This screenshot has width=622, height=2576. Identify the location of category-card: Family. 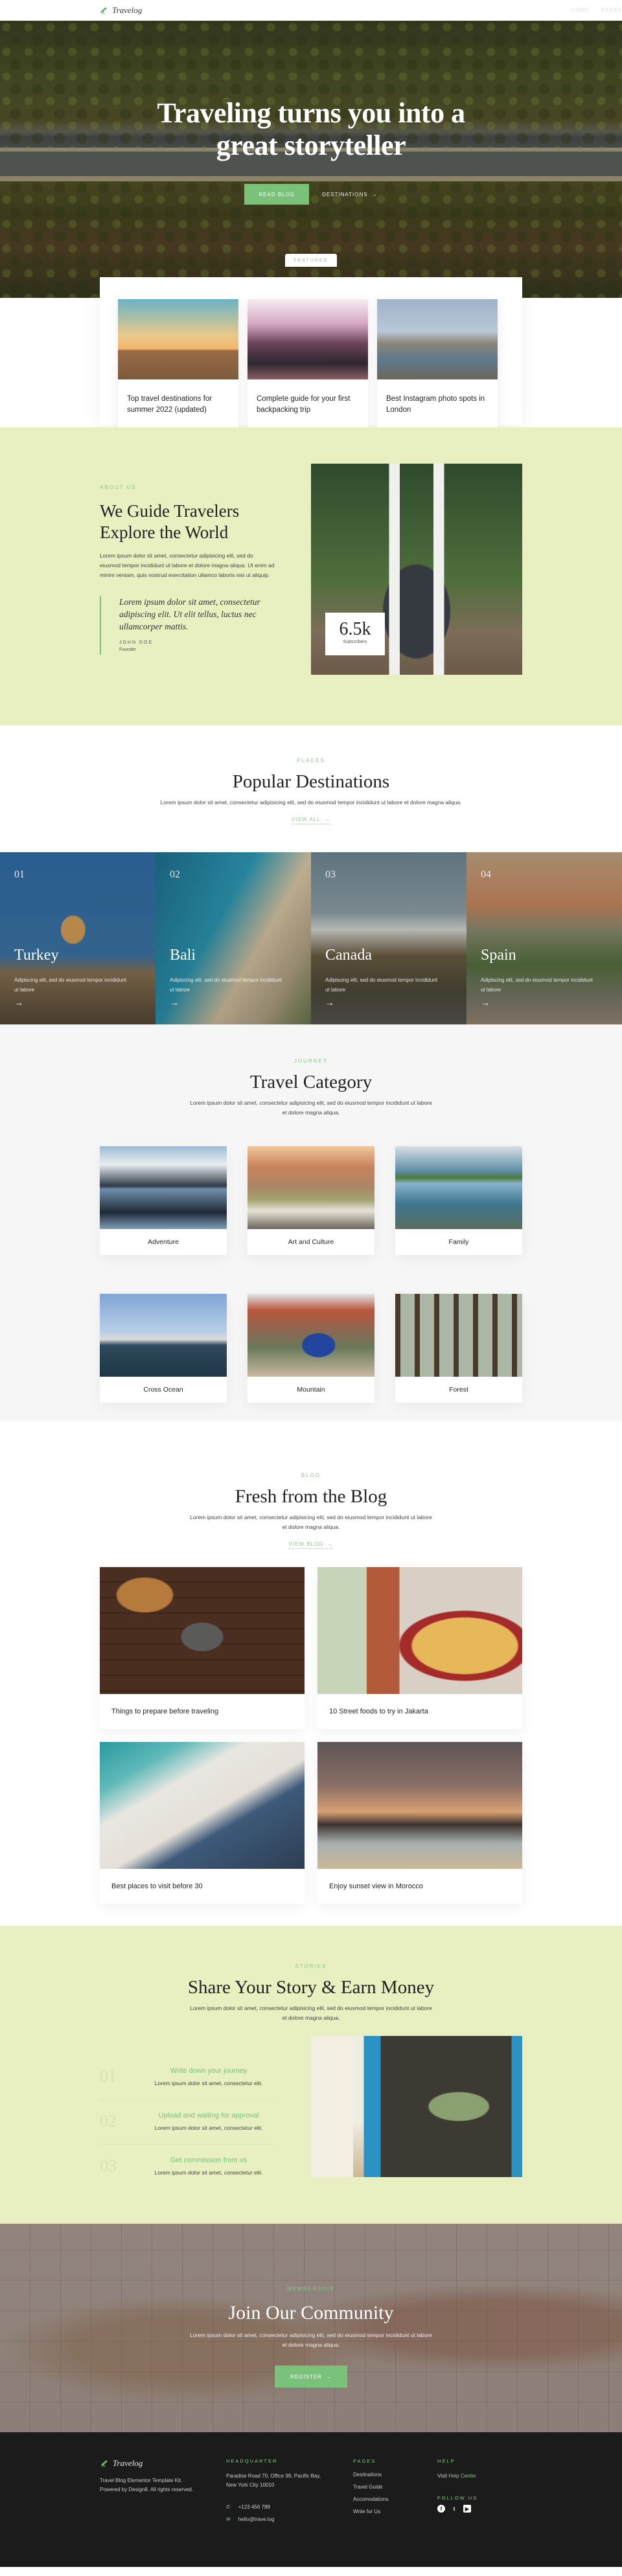
(458, 1200).